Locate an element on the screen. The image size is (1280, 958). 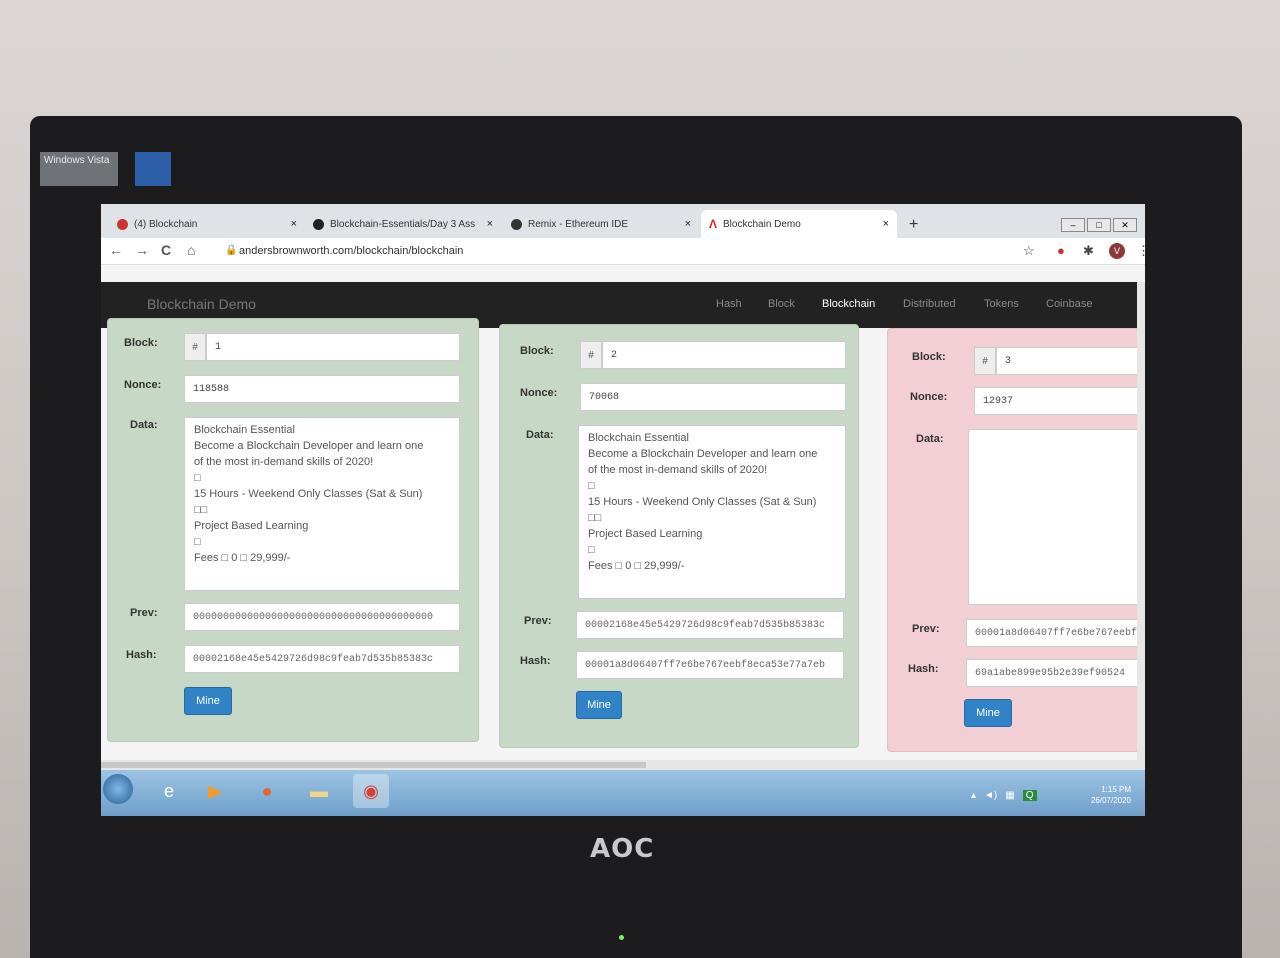
tab-label: Blockchain-Essentials/Day 3 Ass is located at coordinates (403, 224).